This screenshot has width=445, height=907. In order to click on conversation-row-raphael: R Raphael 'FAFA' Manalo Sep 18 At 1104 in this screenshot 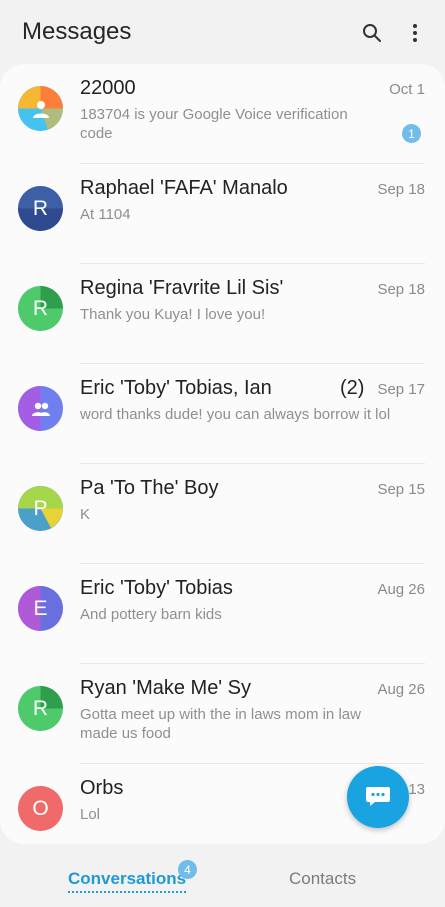, I will do `click(222, 214)`.